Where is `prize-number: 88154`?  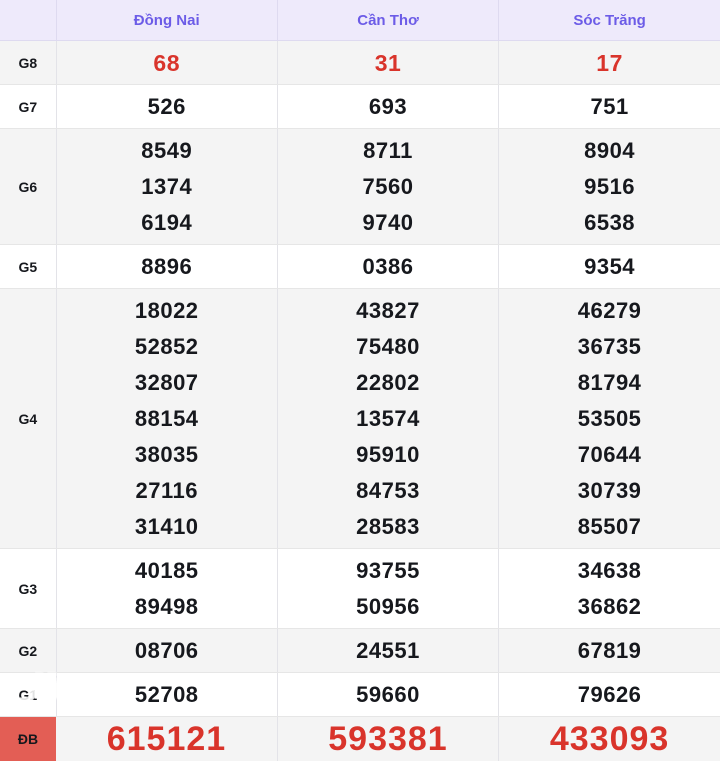 prize-number: 88154 is located at coordinates (167, 419).